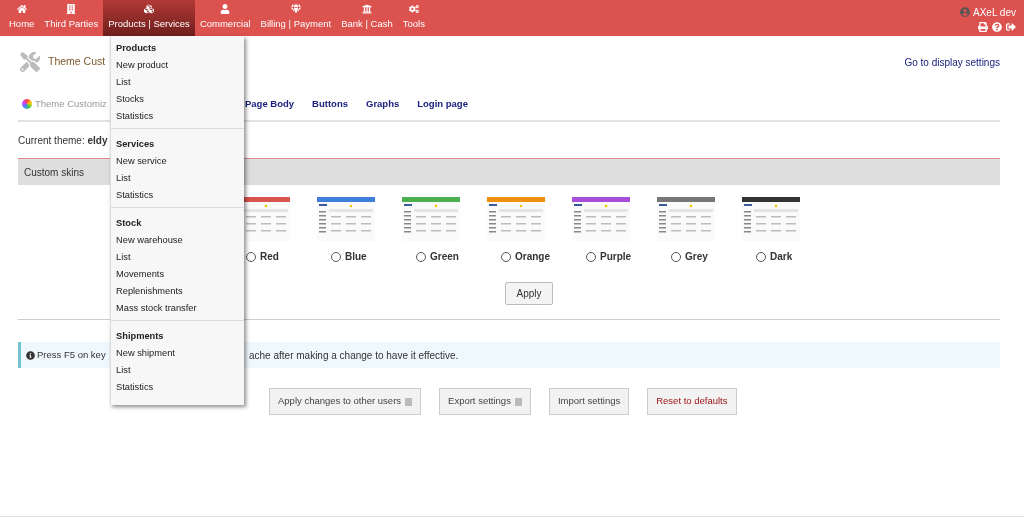 This screenshot has width=1024, height=518. What do you see at coordinates (177, 308) in the screenshot?
I see `menu-item: Mass stock transfer` at bounding box center [177, 308].